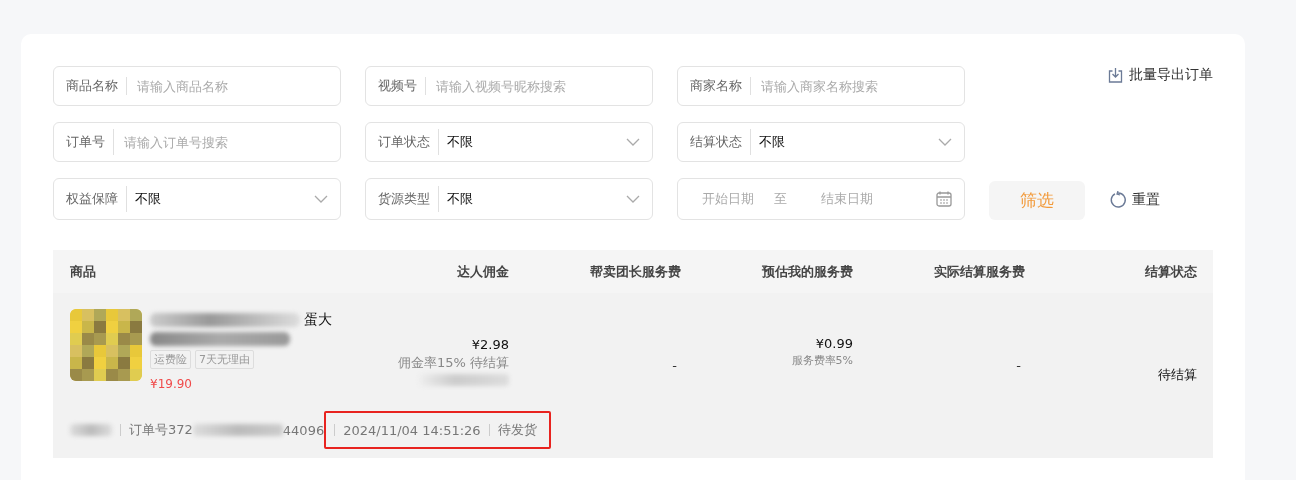  What do you see at coordinates (780, 199) in the screenshot?
I see `range-separator: 至` at bounding box center [780, 199].